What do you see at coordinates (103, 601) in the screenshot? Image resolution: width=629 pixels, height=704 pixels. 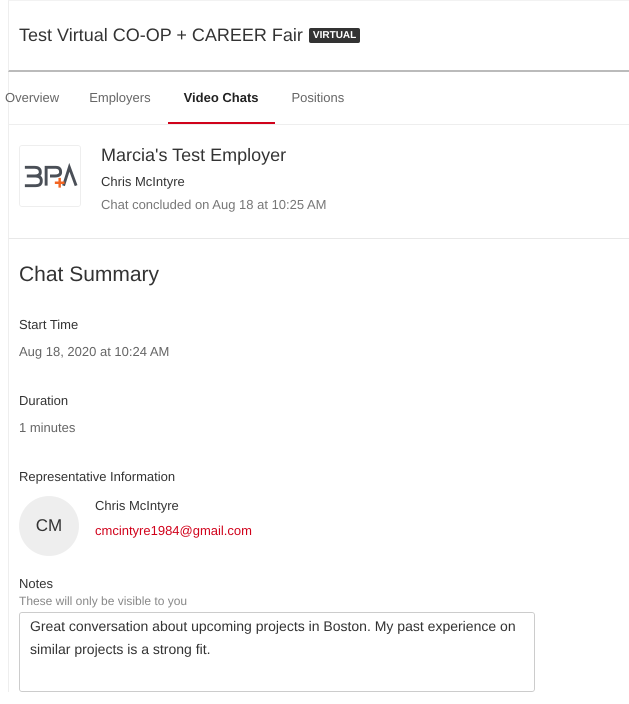 I see `field-hint: These will only be visible to you` at bounding box center [103, 601].